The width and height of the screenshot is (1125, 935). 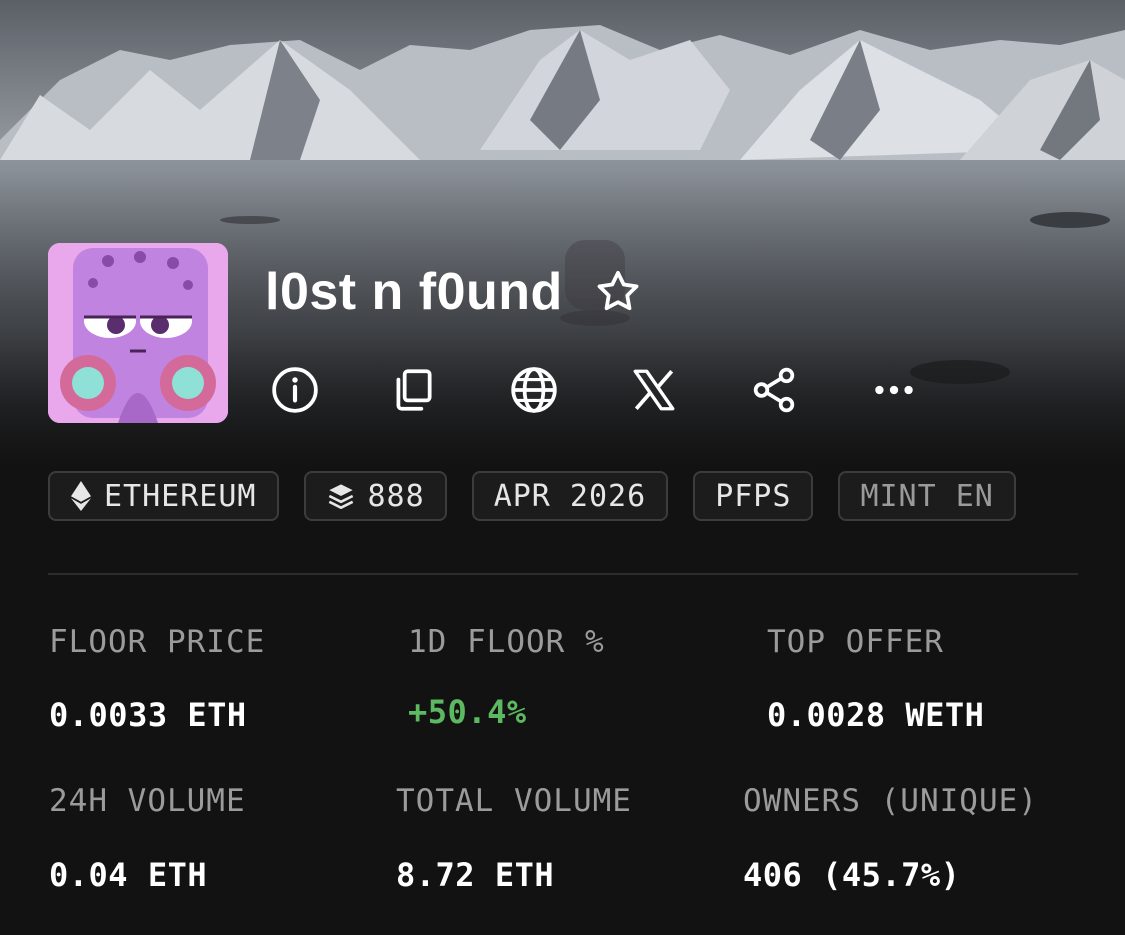 I want to click on items-chip: 888, so click(x=375, y=496).